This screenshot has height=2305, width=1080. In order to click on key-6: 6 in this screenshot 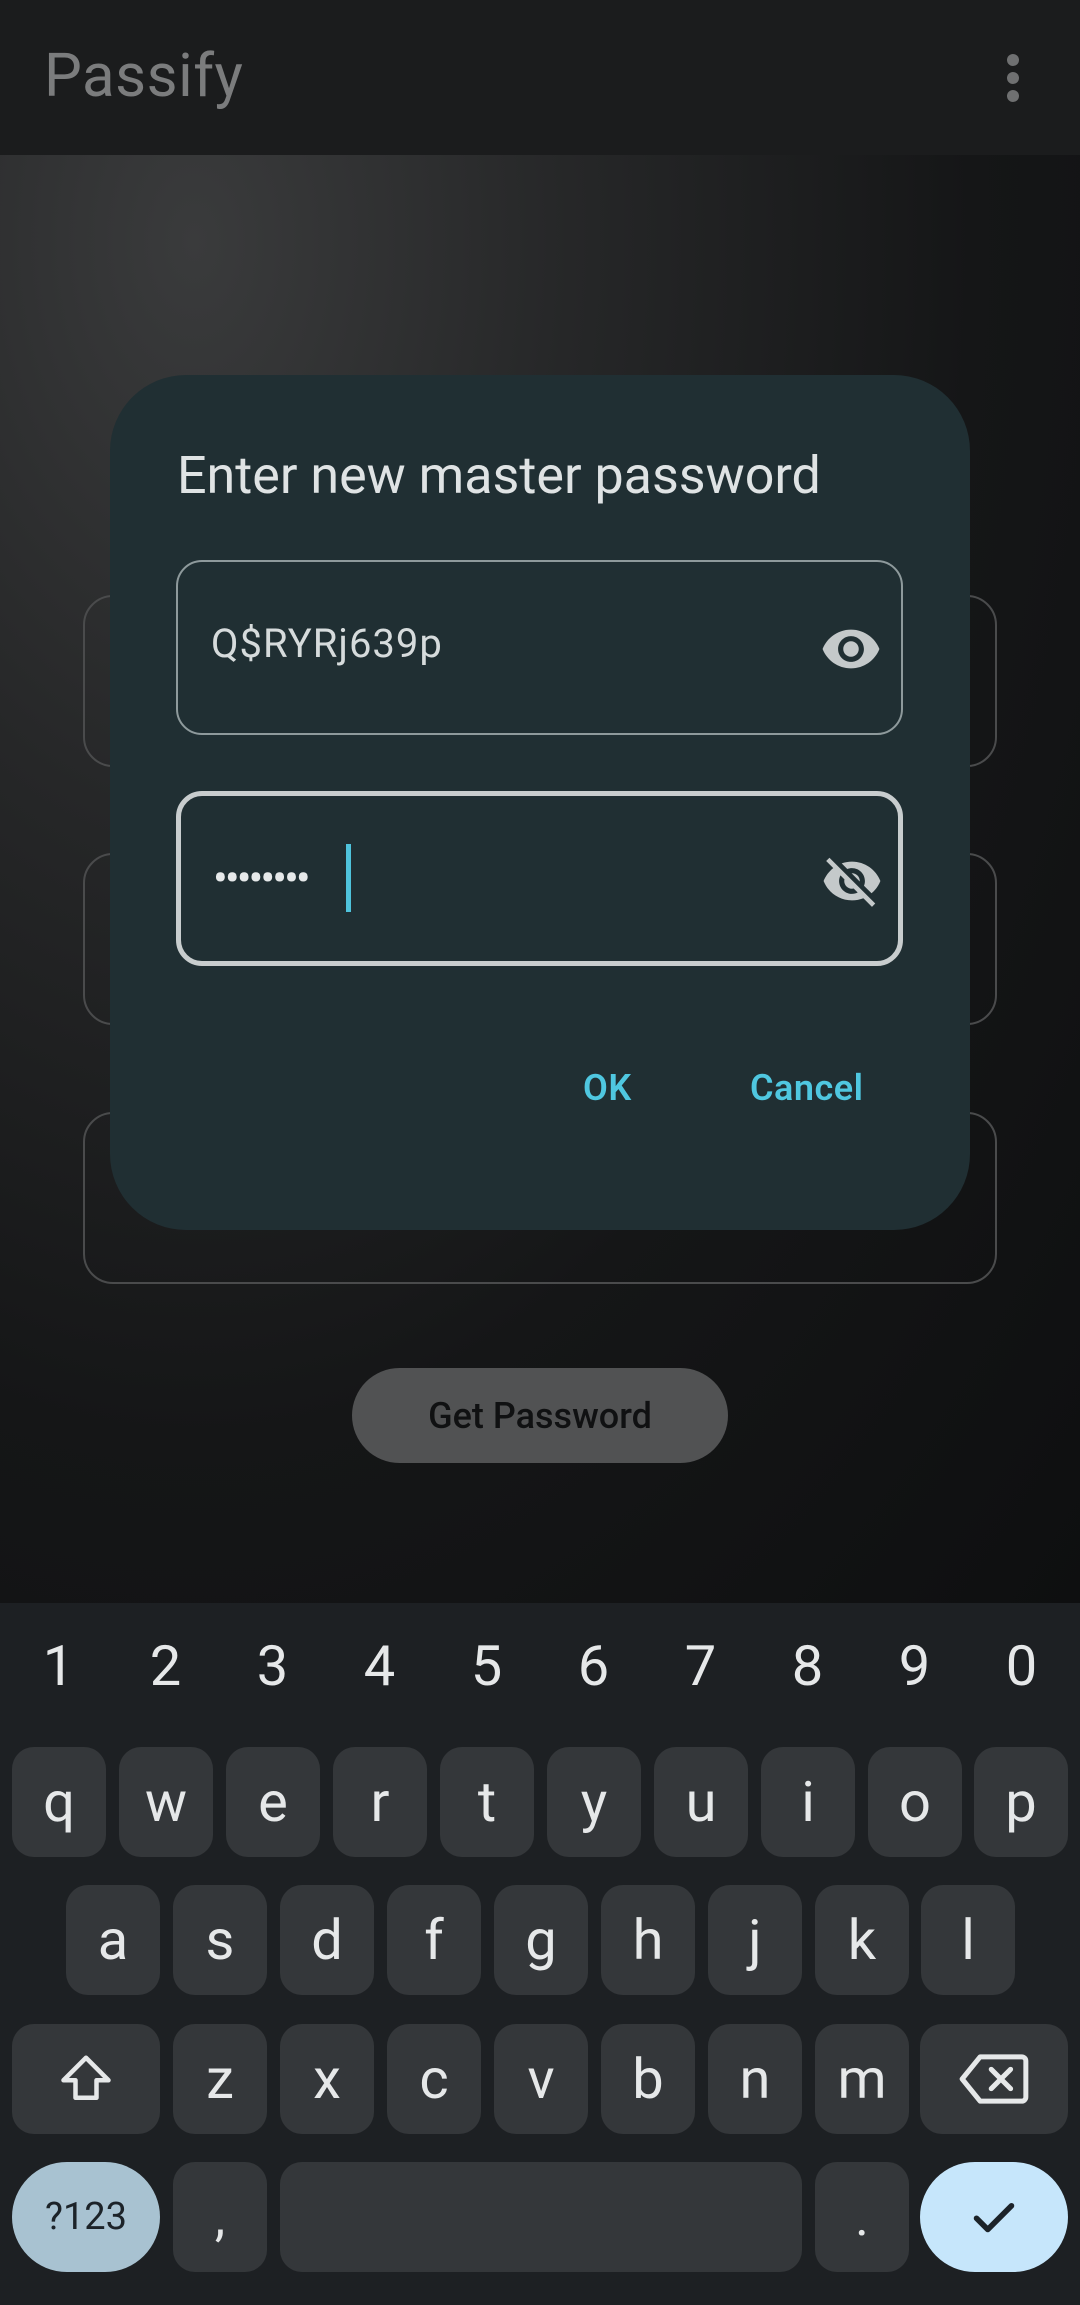, I will do `click(593, 1665)`.